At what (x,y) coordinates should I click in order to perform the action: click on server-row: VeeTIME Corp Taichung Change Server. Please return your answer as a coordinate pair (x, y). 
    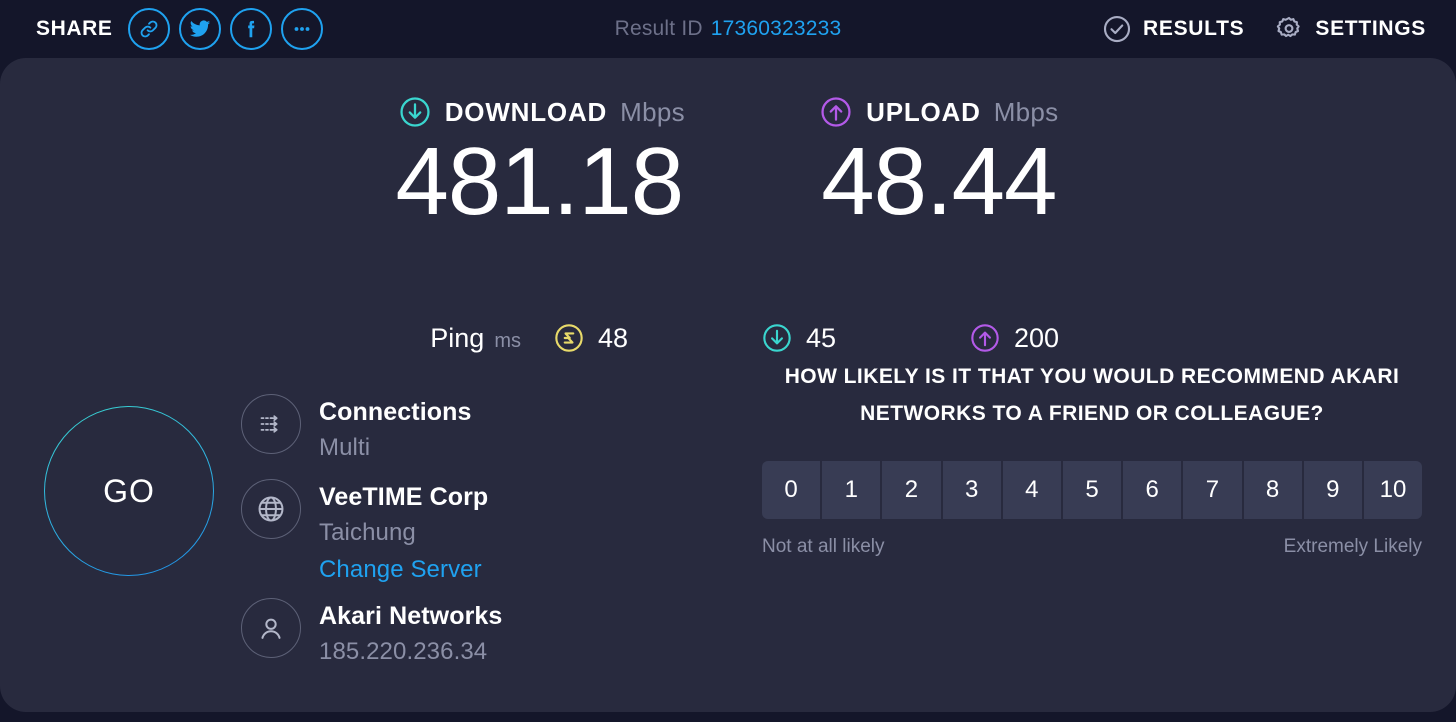
    Looking at the image, I should click on (431, 532).